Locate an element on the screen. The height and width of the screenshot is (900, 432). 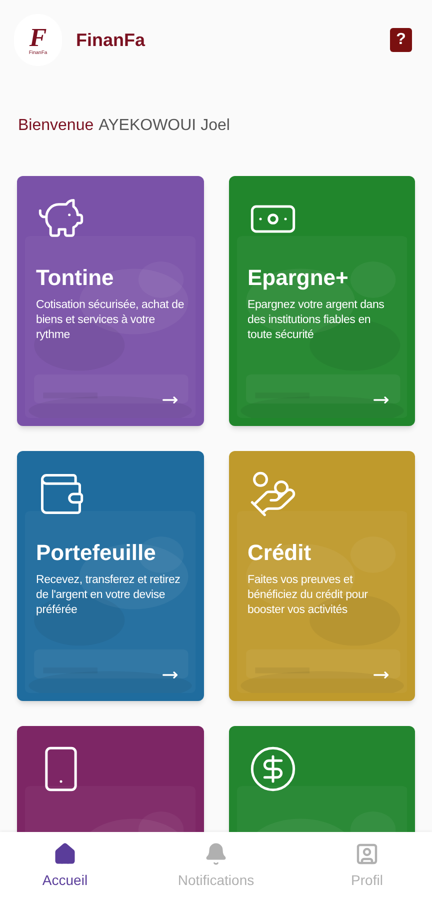
card-title: Tontine is located at coordinates (75, 278).